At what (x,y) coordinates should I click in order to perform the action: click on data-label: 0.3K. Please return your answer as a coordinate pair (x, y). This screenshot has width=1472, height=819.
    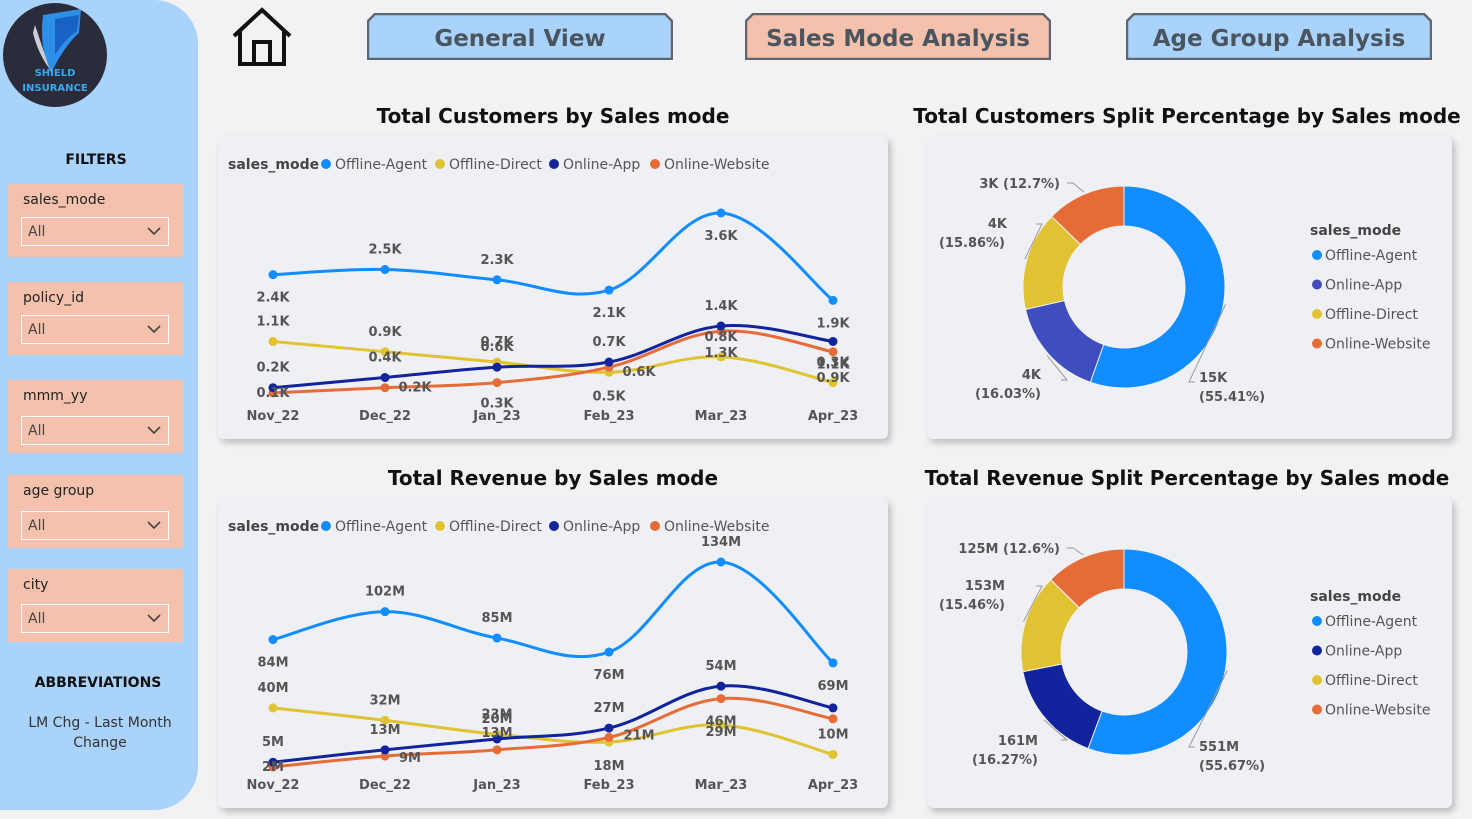
    Looking at the image, I should click on (497, 404).